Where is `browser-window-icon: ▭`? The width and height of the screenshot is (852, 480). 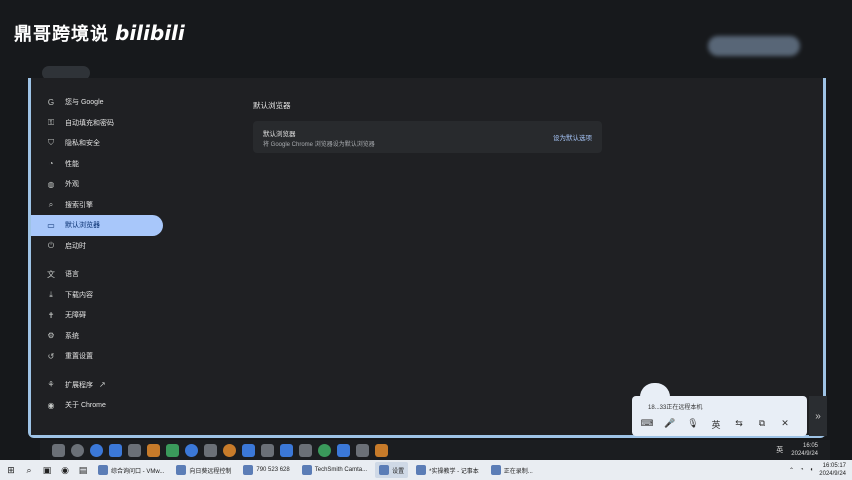 browser-window-icon: ▭ is located at coordinates (51, 225).